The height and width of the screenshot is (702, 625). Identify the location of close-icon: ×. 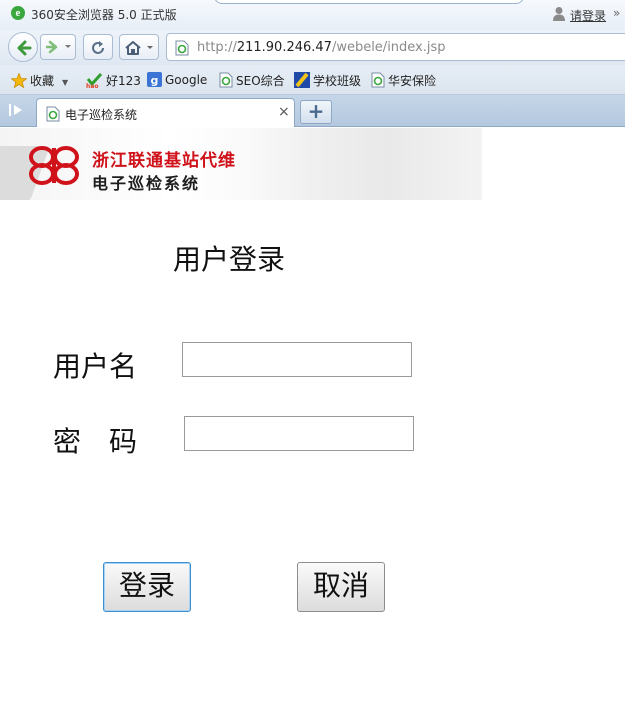
(284, 112).